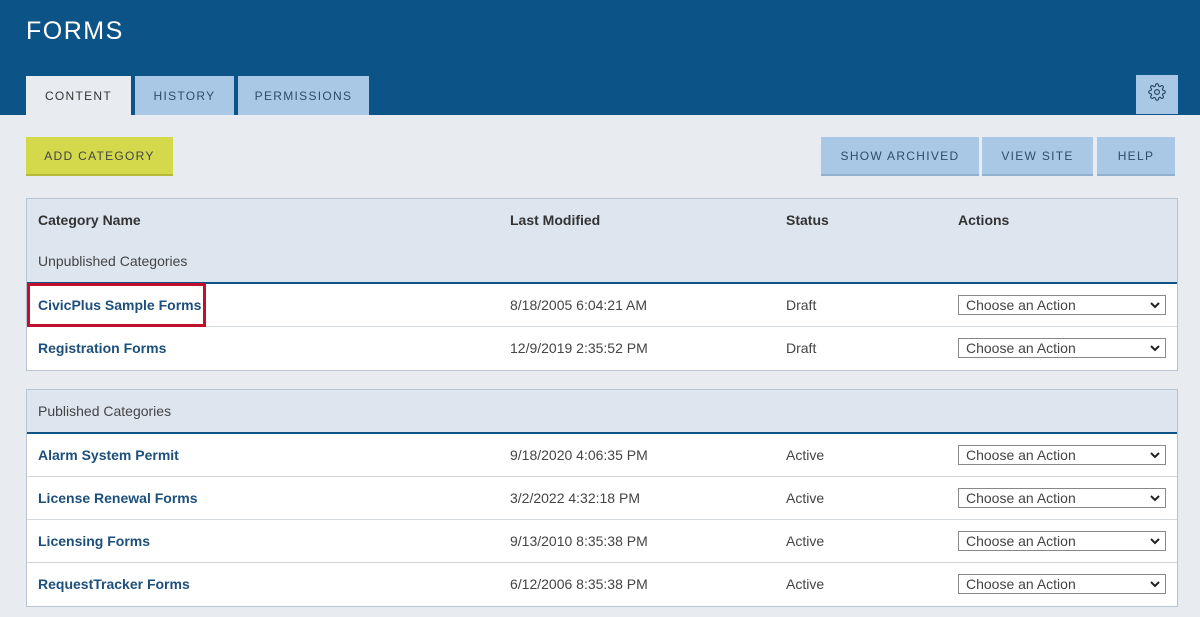  I want to click on last-modified: 9/13/2010 8:35:38 PM, so click(579, 541).